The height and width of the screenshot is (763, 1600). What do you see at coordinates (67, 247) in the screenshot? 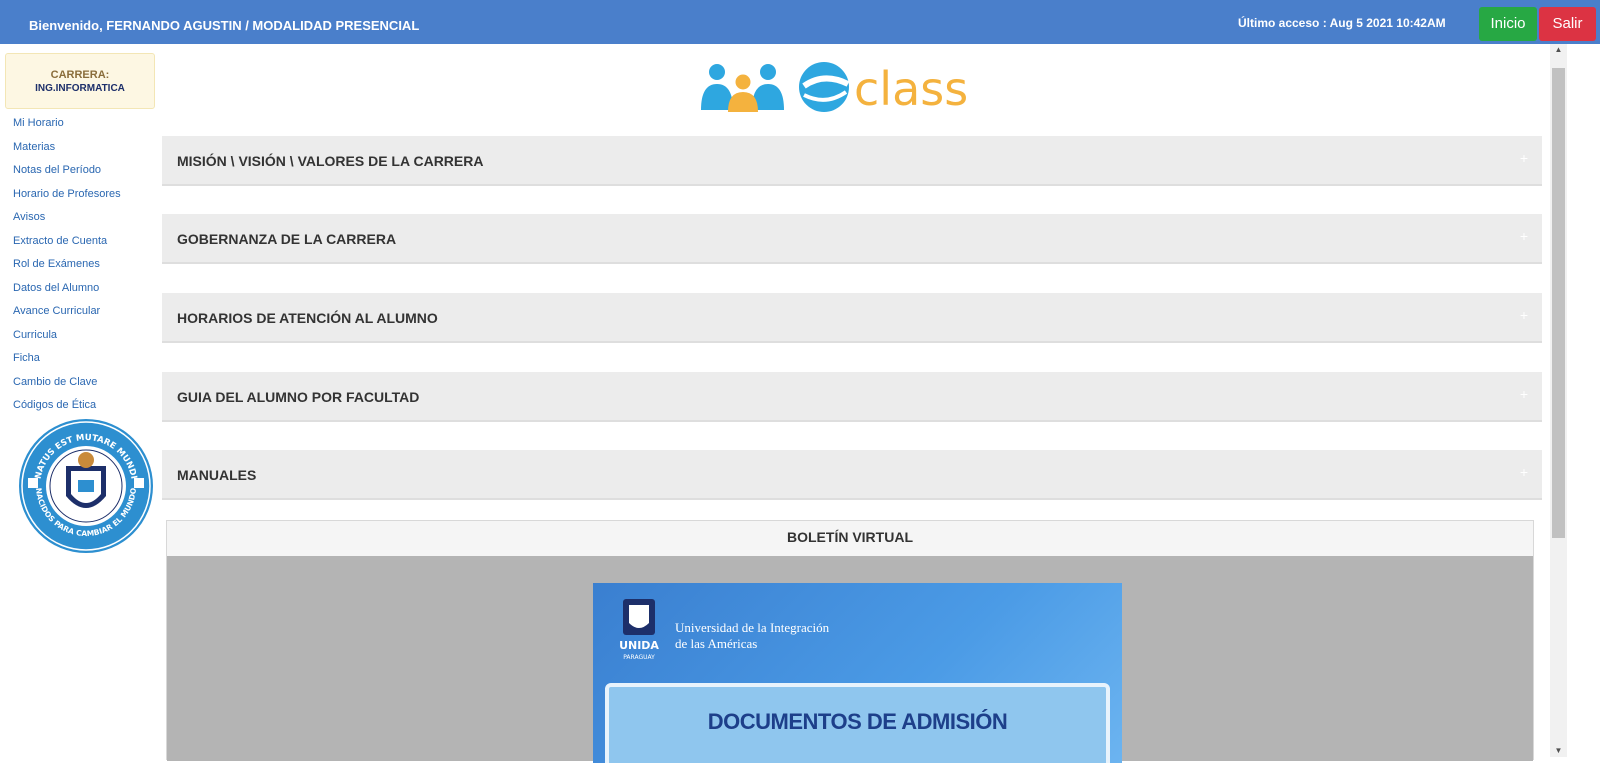
I see `sidebar-item-extracto: Extracto de Cuenta` at bounding box center [67, 247].